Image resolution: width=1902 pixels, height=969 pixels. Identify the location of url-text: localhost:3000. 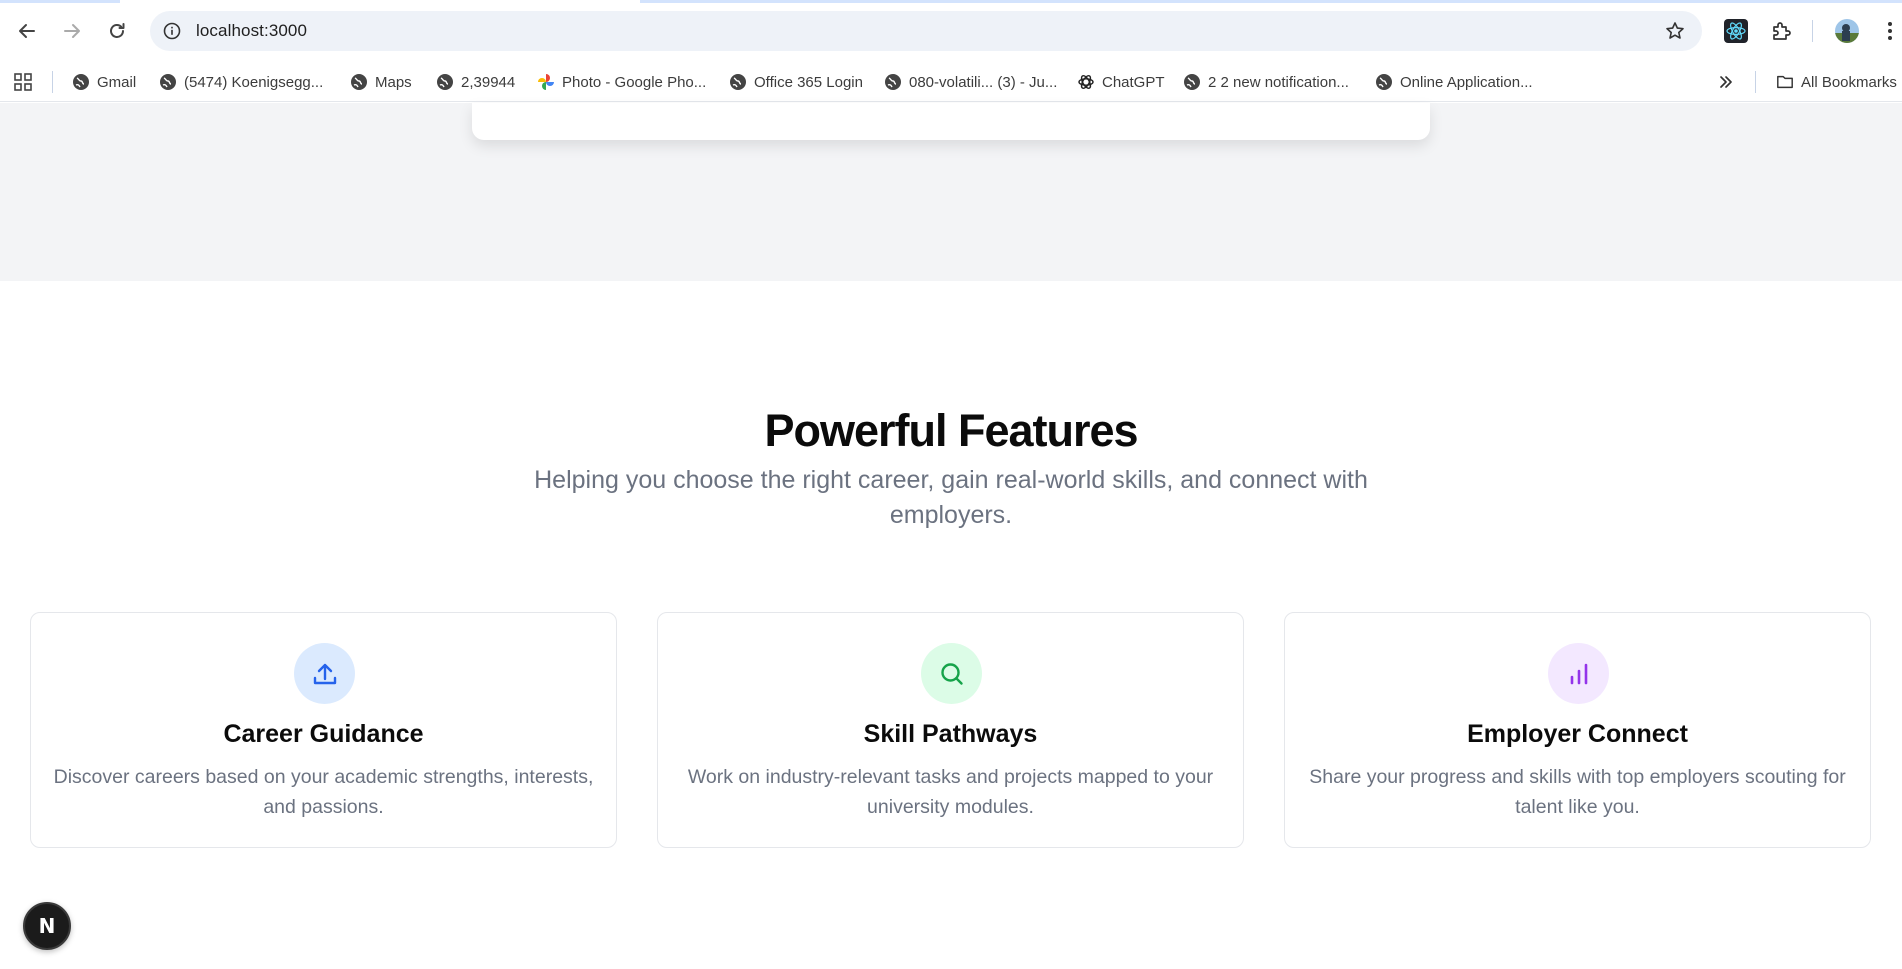
(251, 31).